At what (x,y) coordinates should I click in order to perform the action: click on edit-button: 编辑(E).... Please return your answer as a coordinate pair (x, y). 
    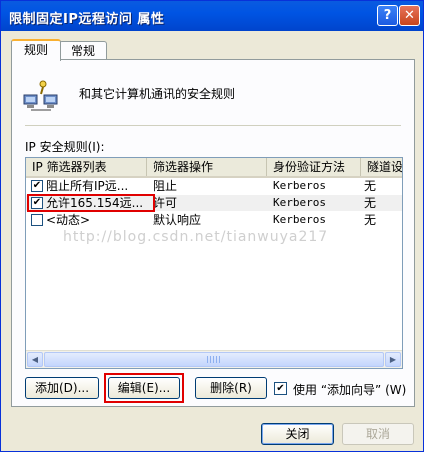
    Looking at the image, I should click on (144, 388).